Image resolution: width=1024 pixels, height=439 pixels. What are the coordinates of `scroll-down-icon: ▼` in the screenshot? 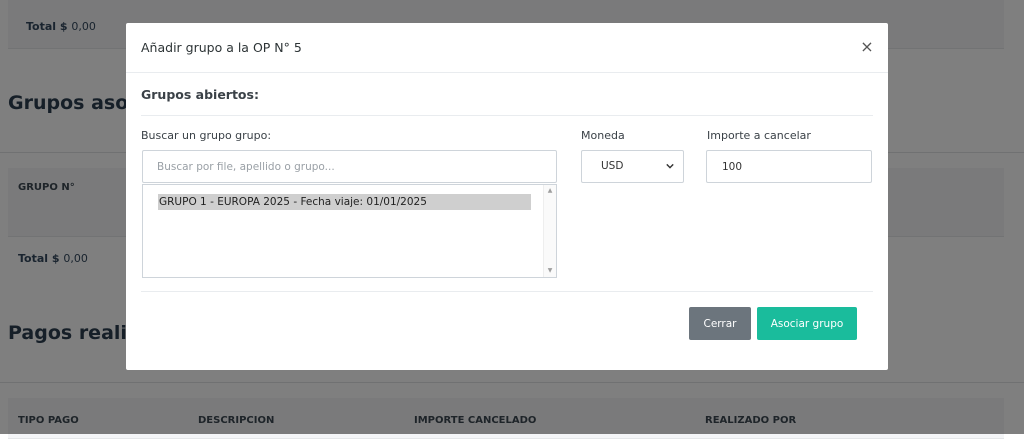 It's located at (550, 271).